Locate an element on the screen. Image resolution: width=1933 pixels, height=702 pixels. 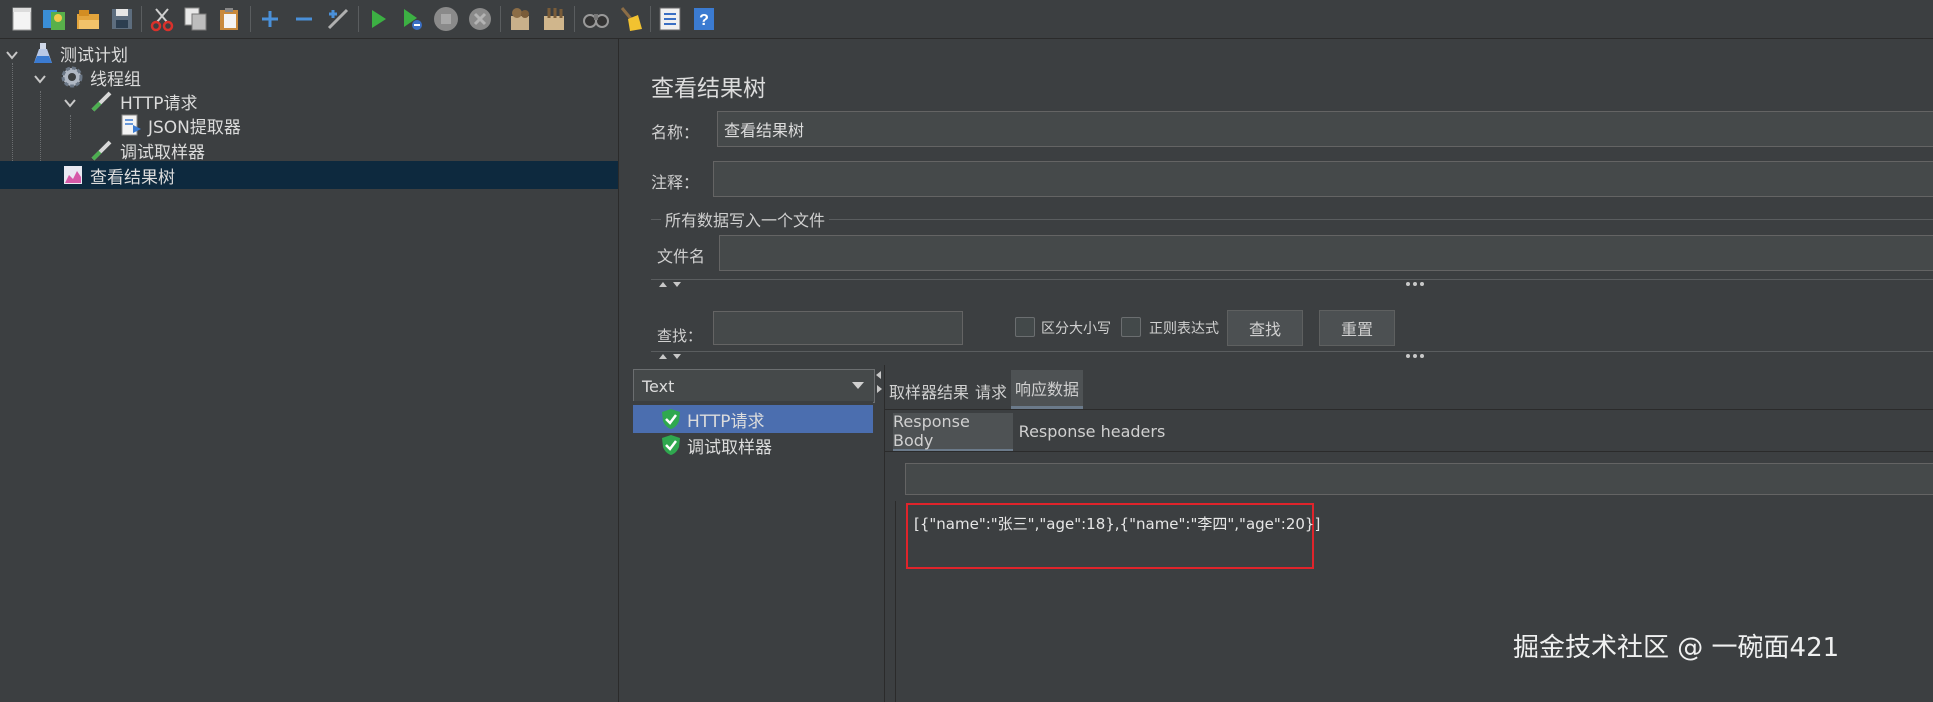
templates-icon is located at coordinates (54, 19).